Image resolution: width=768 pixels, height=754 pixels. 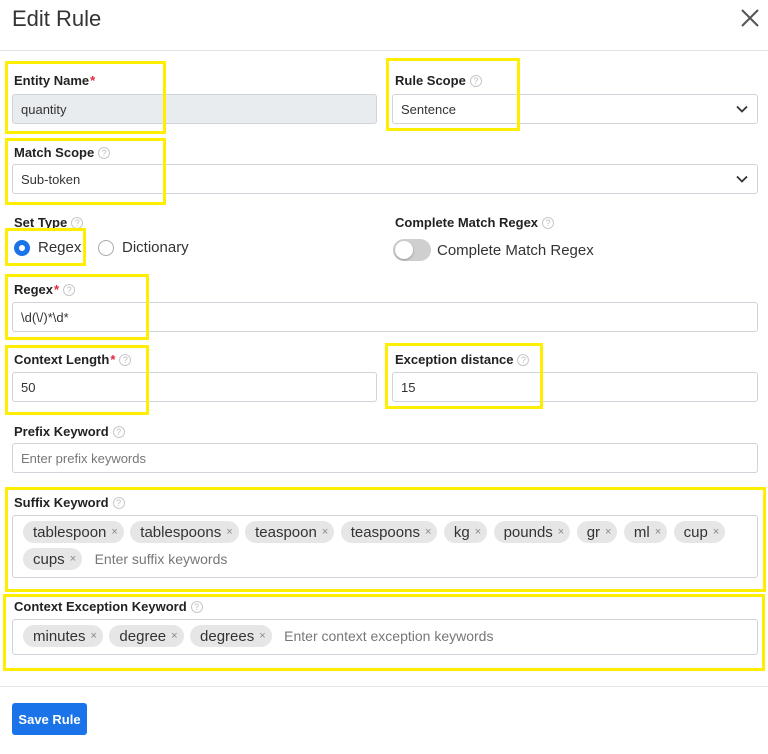 I want to click on radio-unchecked-icon, so click(x=106, y=247).